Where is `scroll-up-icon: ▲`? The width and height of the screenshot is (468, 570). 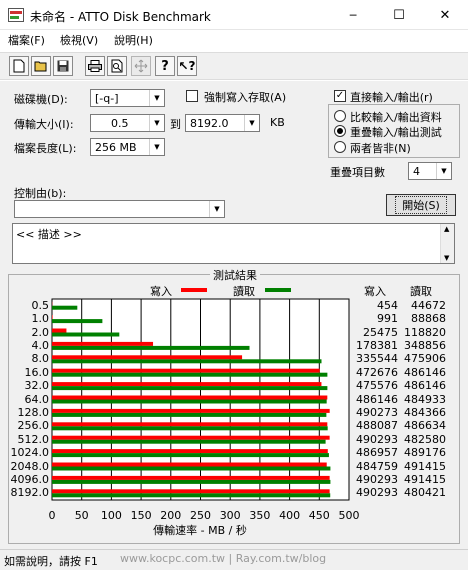
scroll-up-icon: ▲ is located at coordinates (447, 229).